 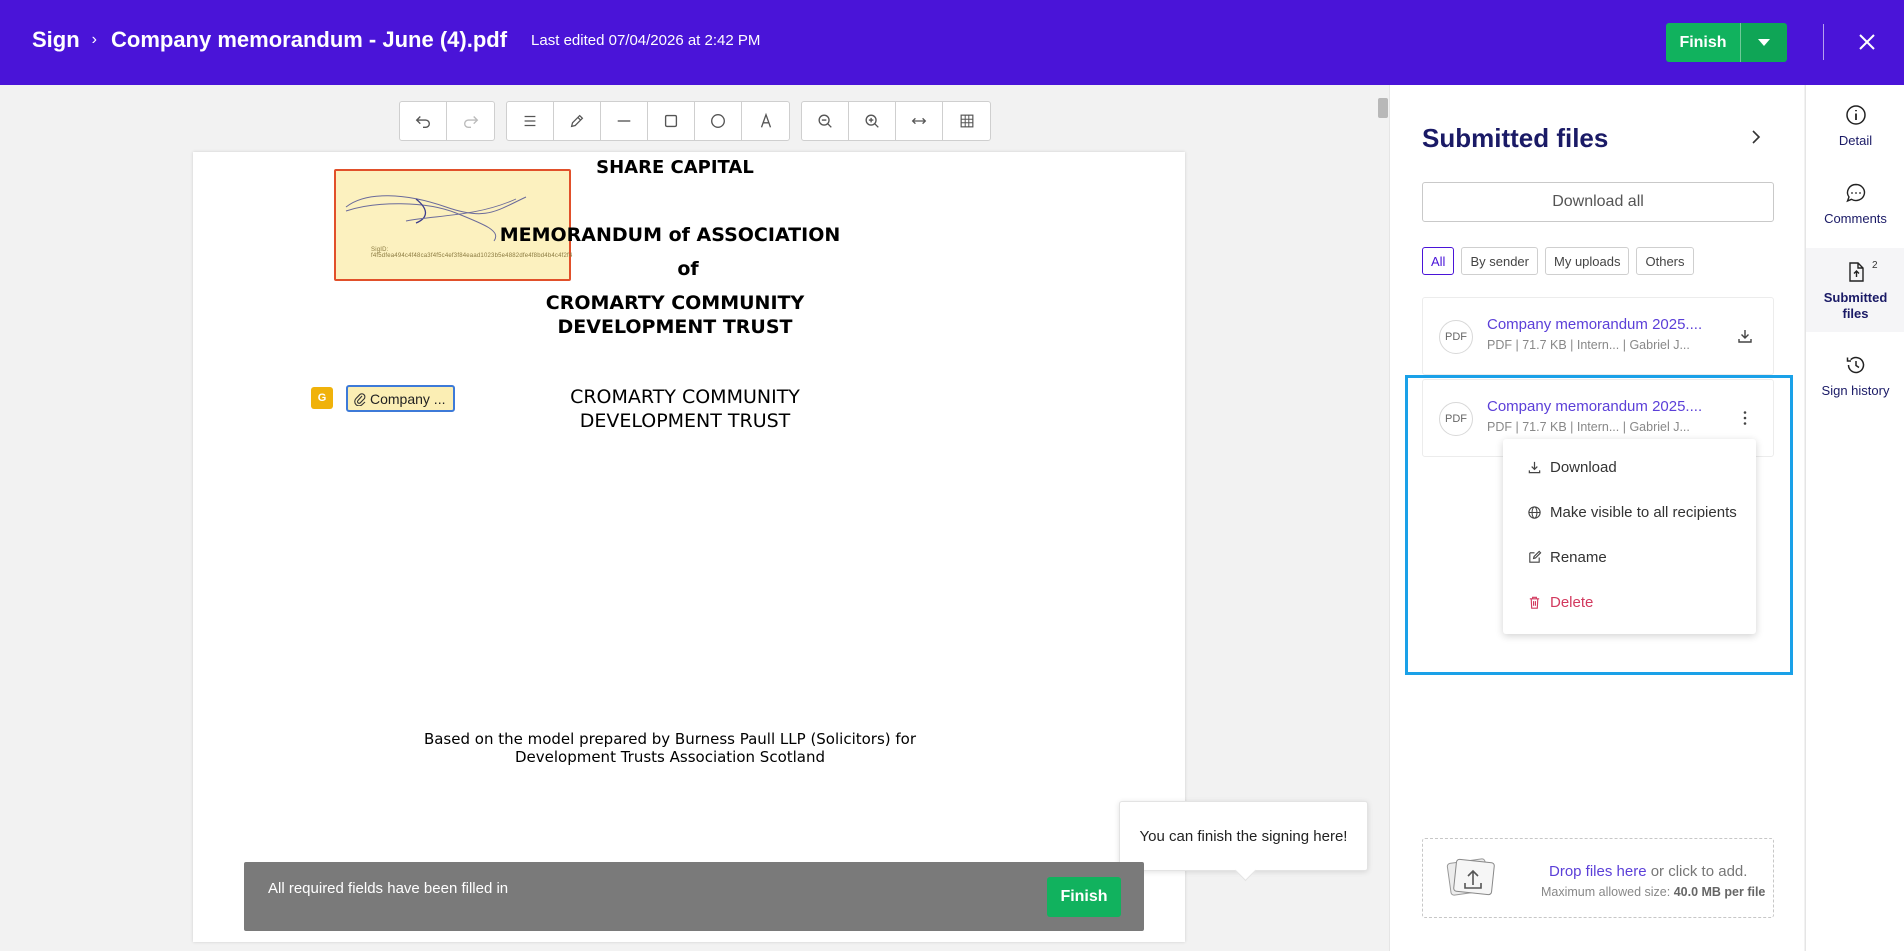 I want to click on line-icon, so click(x=624, y=121).